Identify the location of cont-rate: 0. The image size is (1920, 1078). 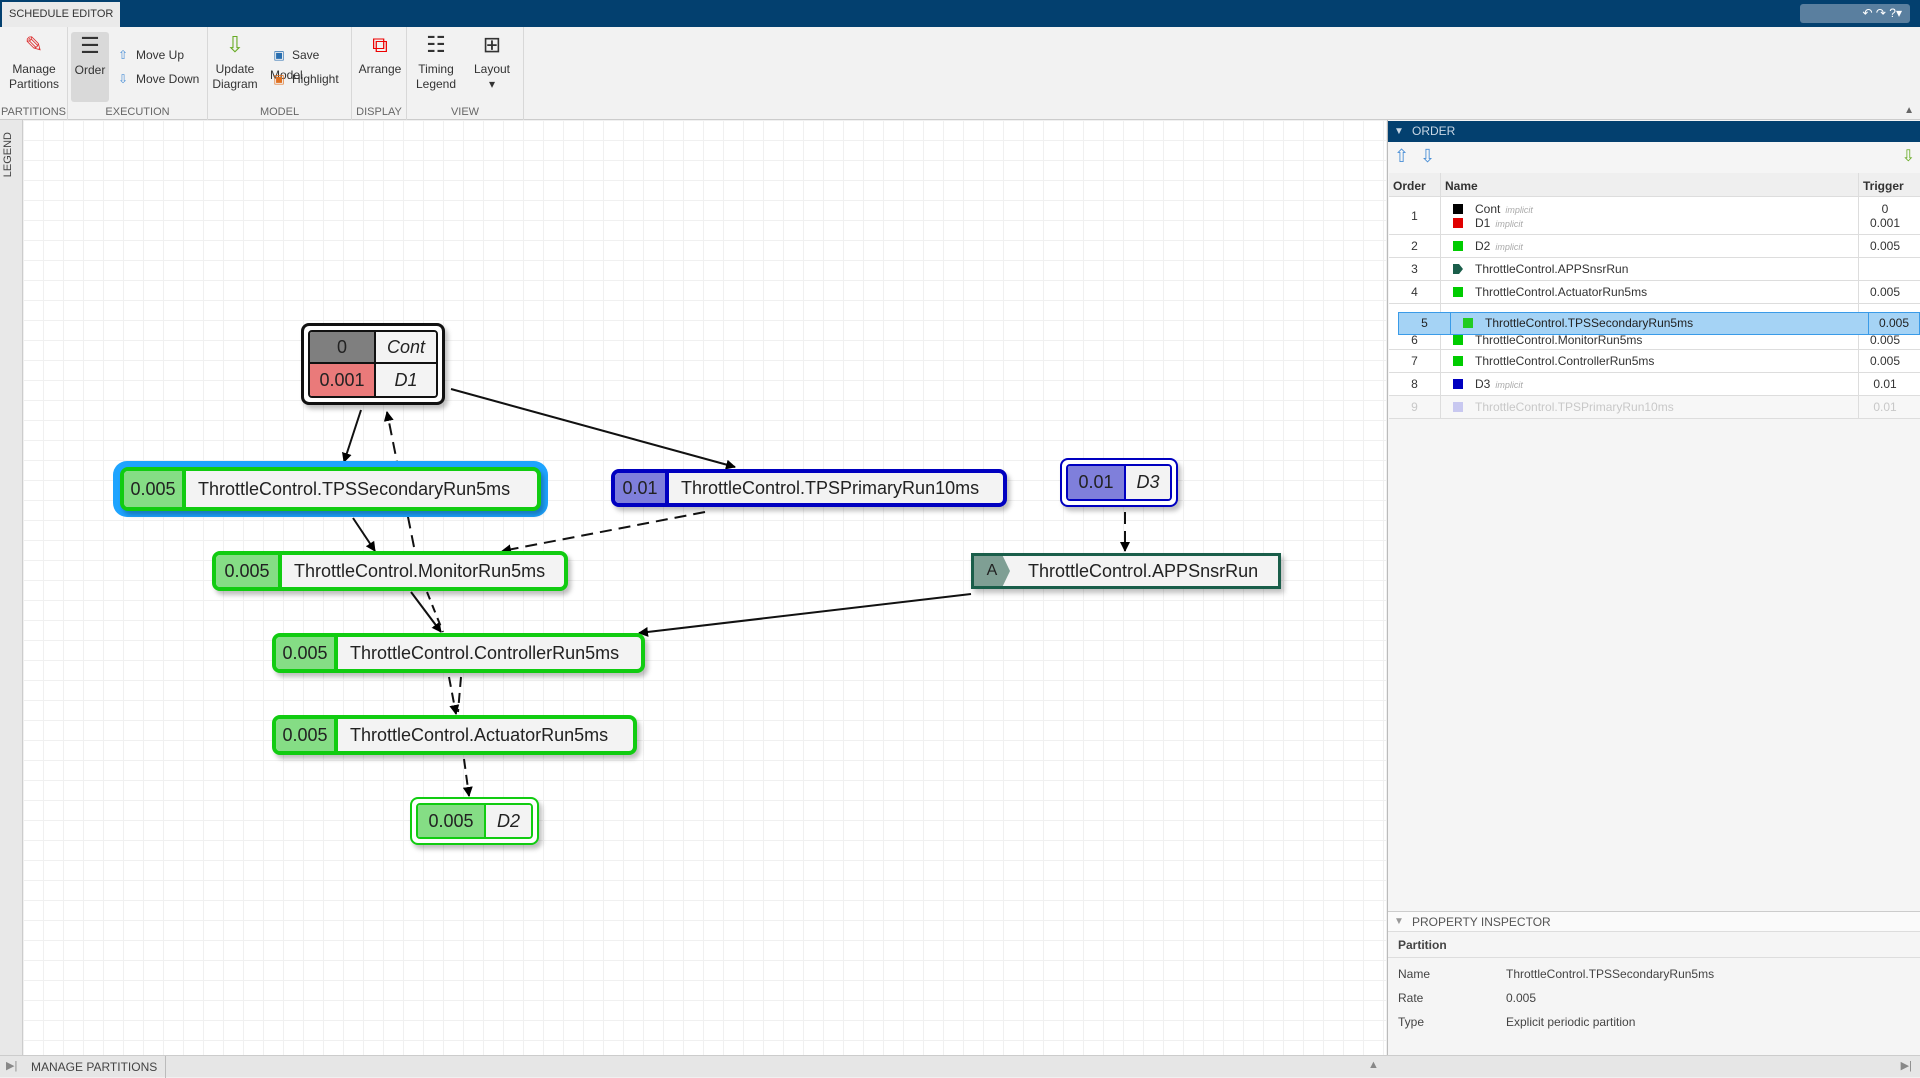
(343, 348).